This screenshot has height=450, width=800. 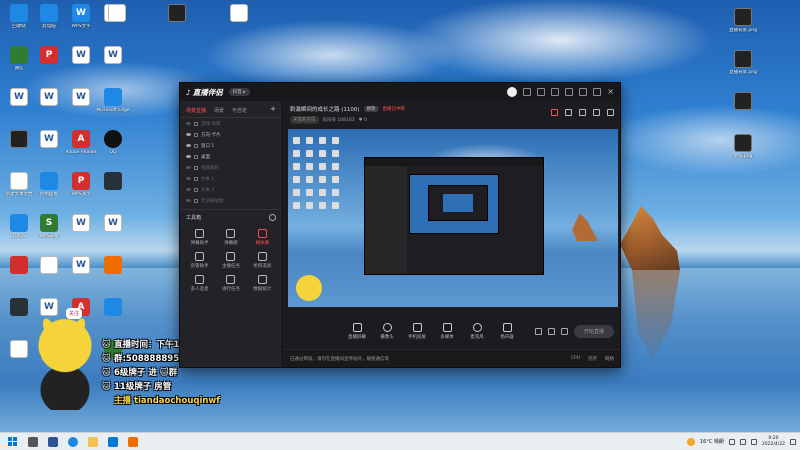 I want to click on tab-0: 场景直播, so click(x=196, y=110).